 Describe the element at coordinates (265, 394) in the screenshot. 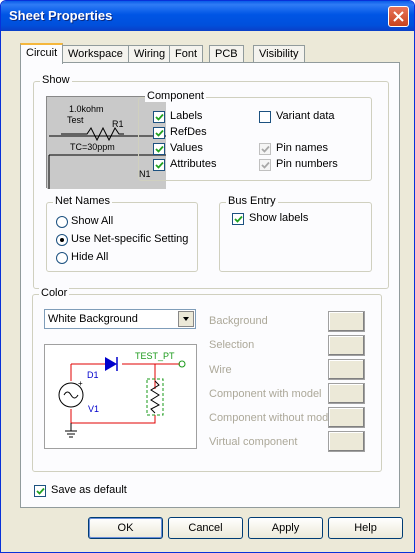

I see `color-item-component-with-model: Component with model` at that location.